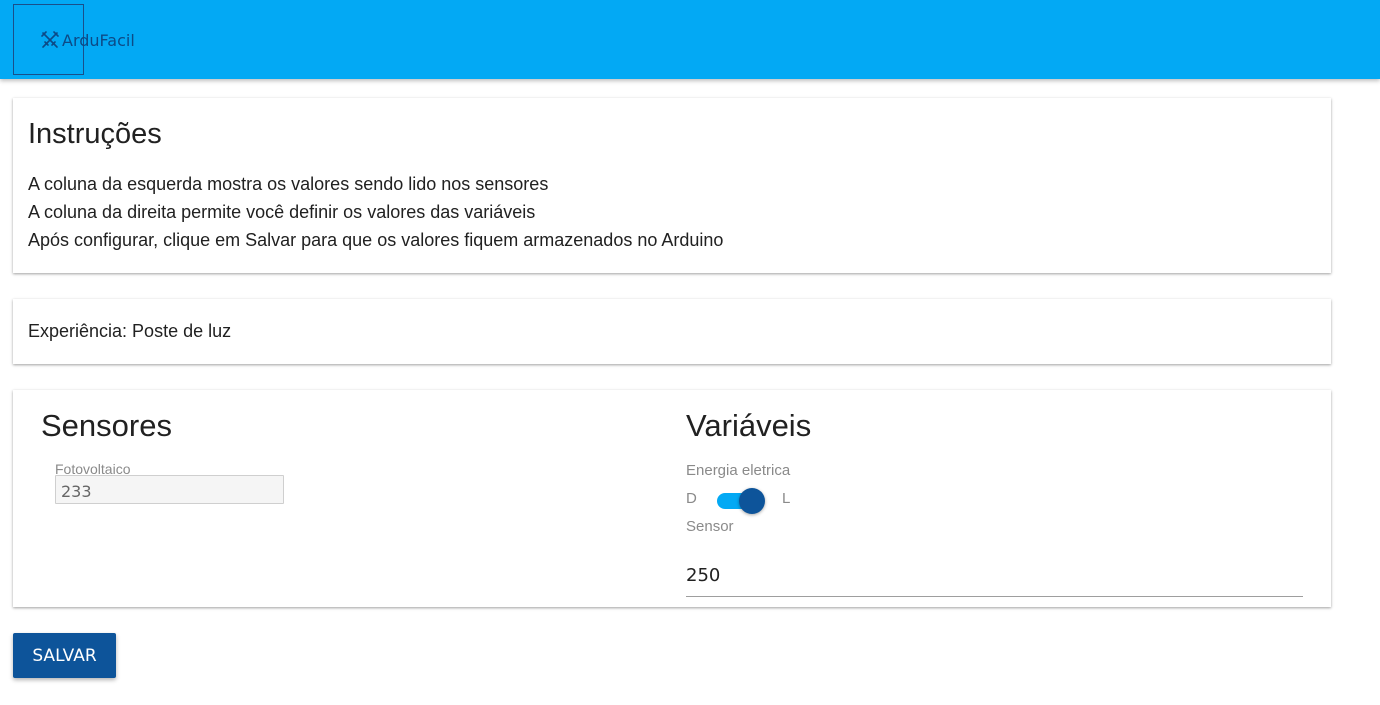  What do you see at coordinates (738, 470) in the screenshot?
I see `energia-toggle-label: Energia eletrica` at bounding box center [738, 470].